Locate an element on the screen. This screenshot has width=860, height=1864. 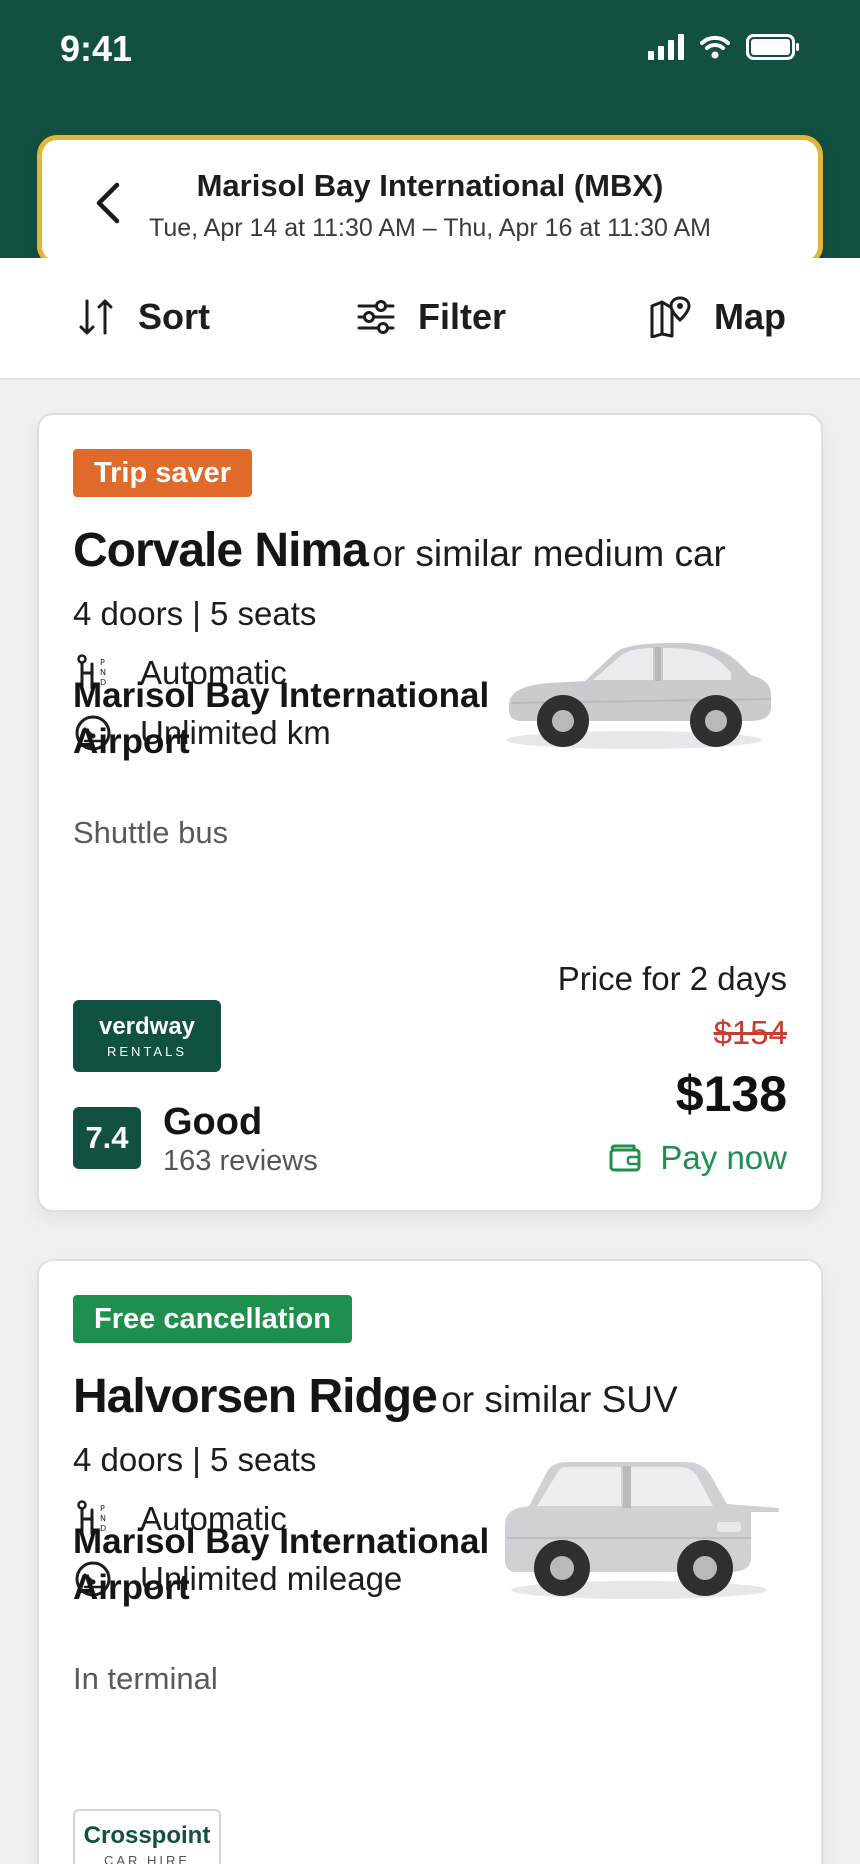
car-name: Halvorsen Ridge is located at coordinates (255, 1396).